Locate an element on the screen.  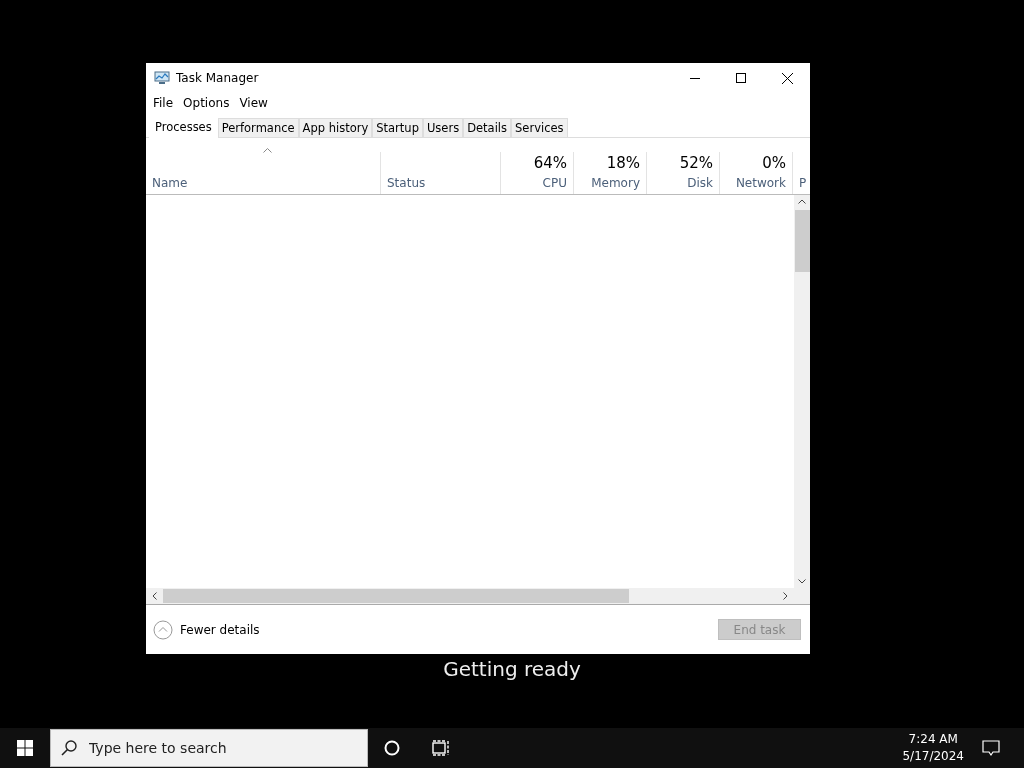
clock-date: 5/17/2024 is located at coordinates (933, 756).